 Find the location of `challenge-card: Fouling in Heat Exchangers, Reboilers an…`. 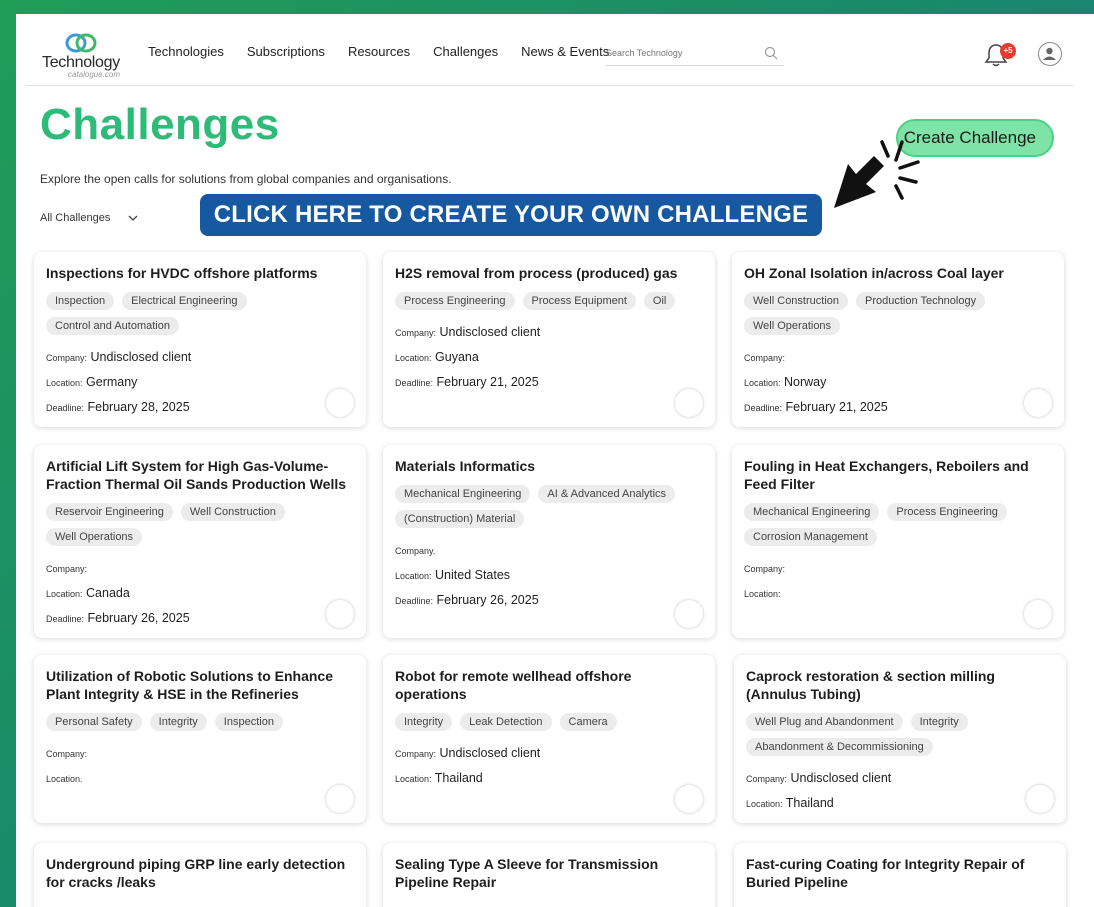

challenge-card: Fouling in Heat Exchangers, Reboilers an… is located at coordinates (898, 541).